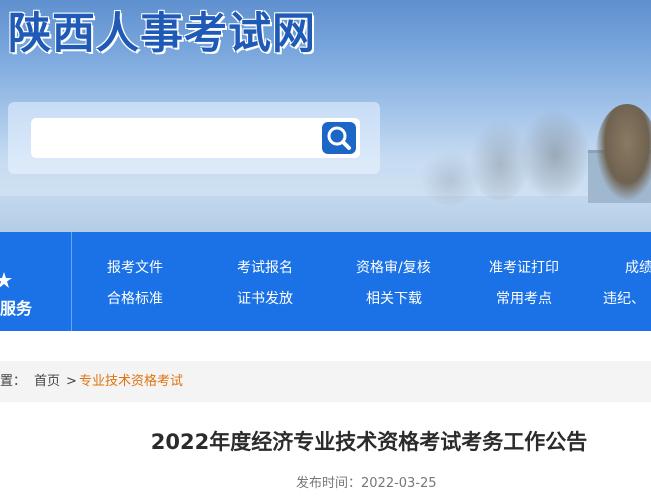 The width and height of the screenshot is (651, 496). Describe the element at coordinates (71, 281) in the screenshot. I see `nav-divider` at that location.